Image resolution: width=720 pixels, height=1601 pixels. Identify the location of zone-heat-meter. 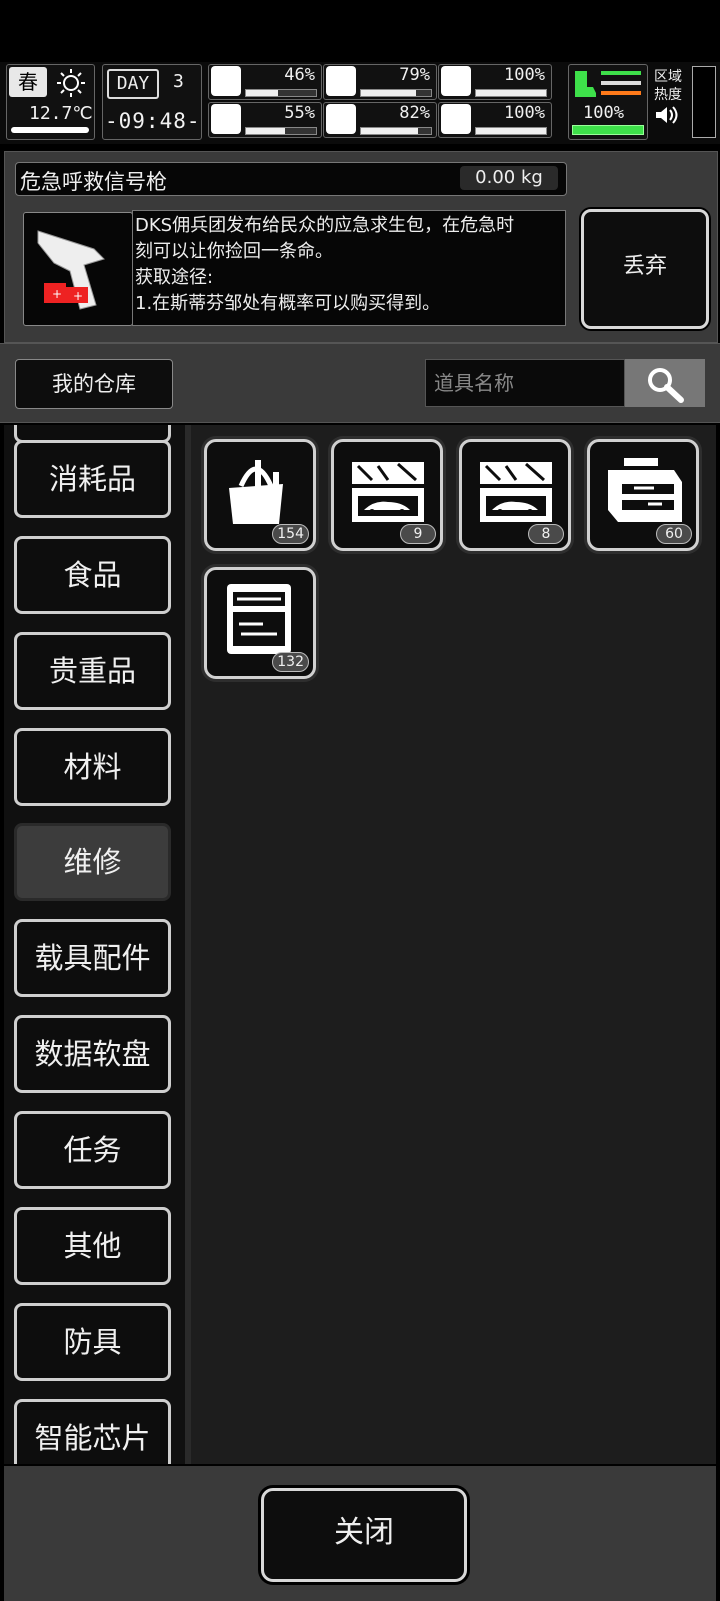
(704, 102).